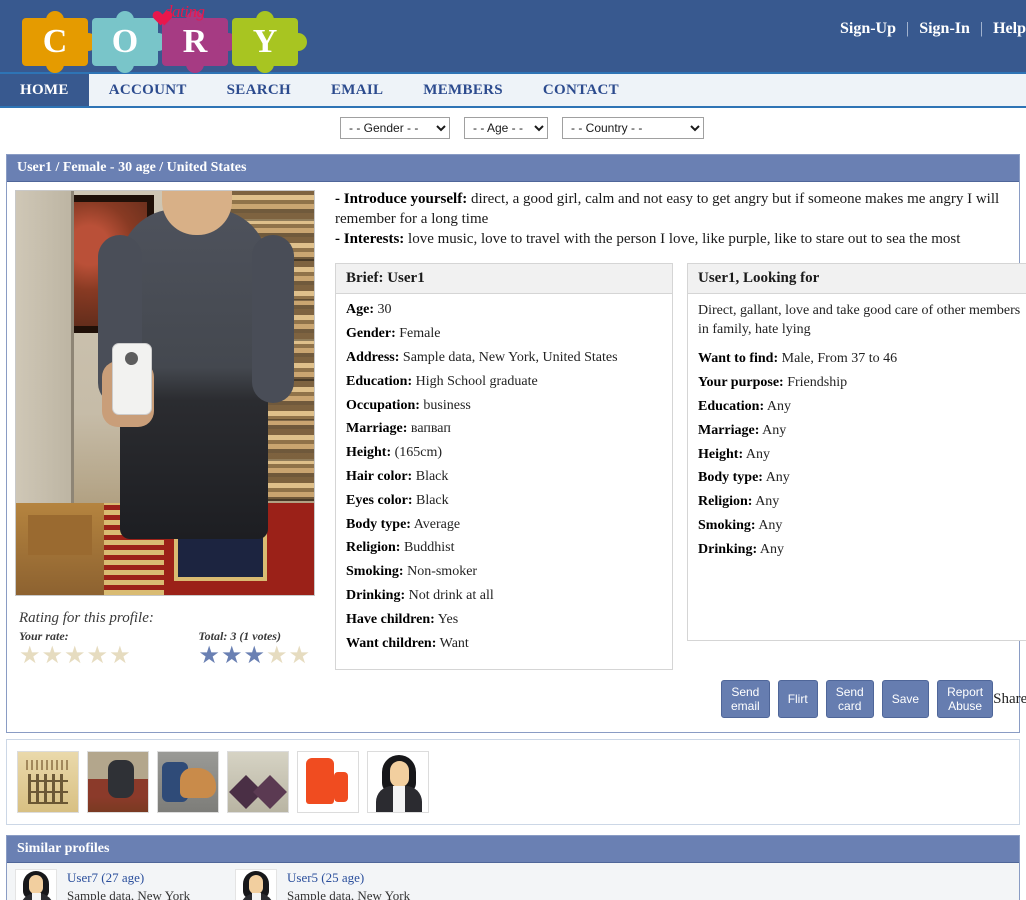  I want to click on similar-profile-name: User7 (27 age), so click(128, 878).